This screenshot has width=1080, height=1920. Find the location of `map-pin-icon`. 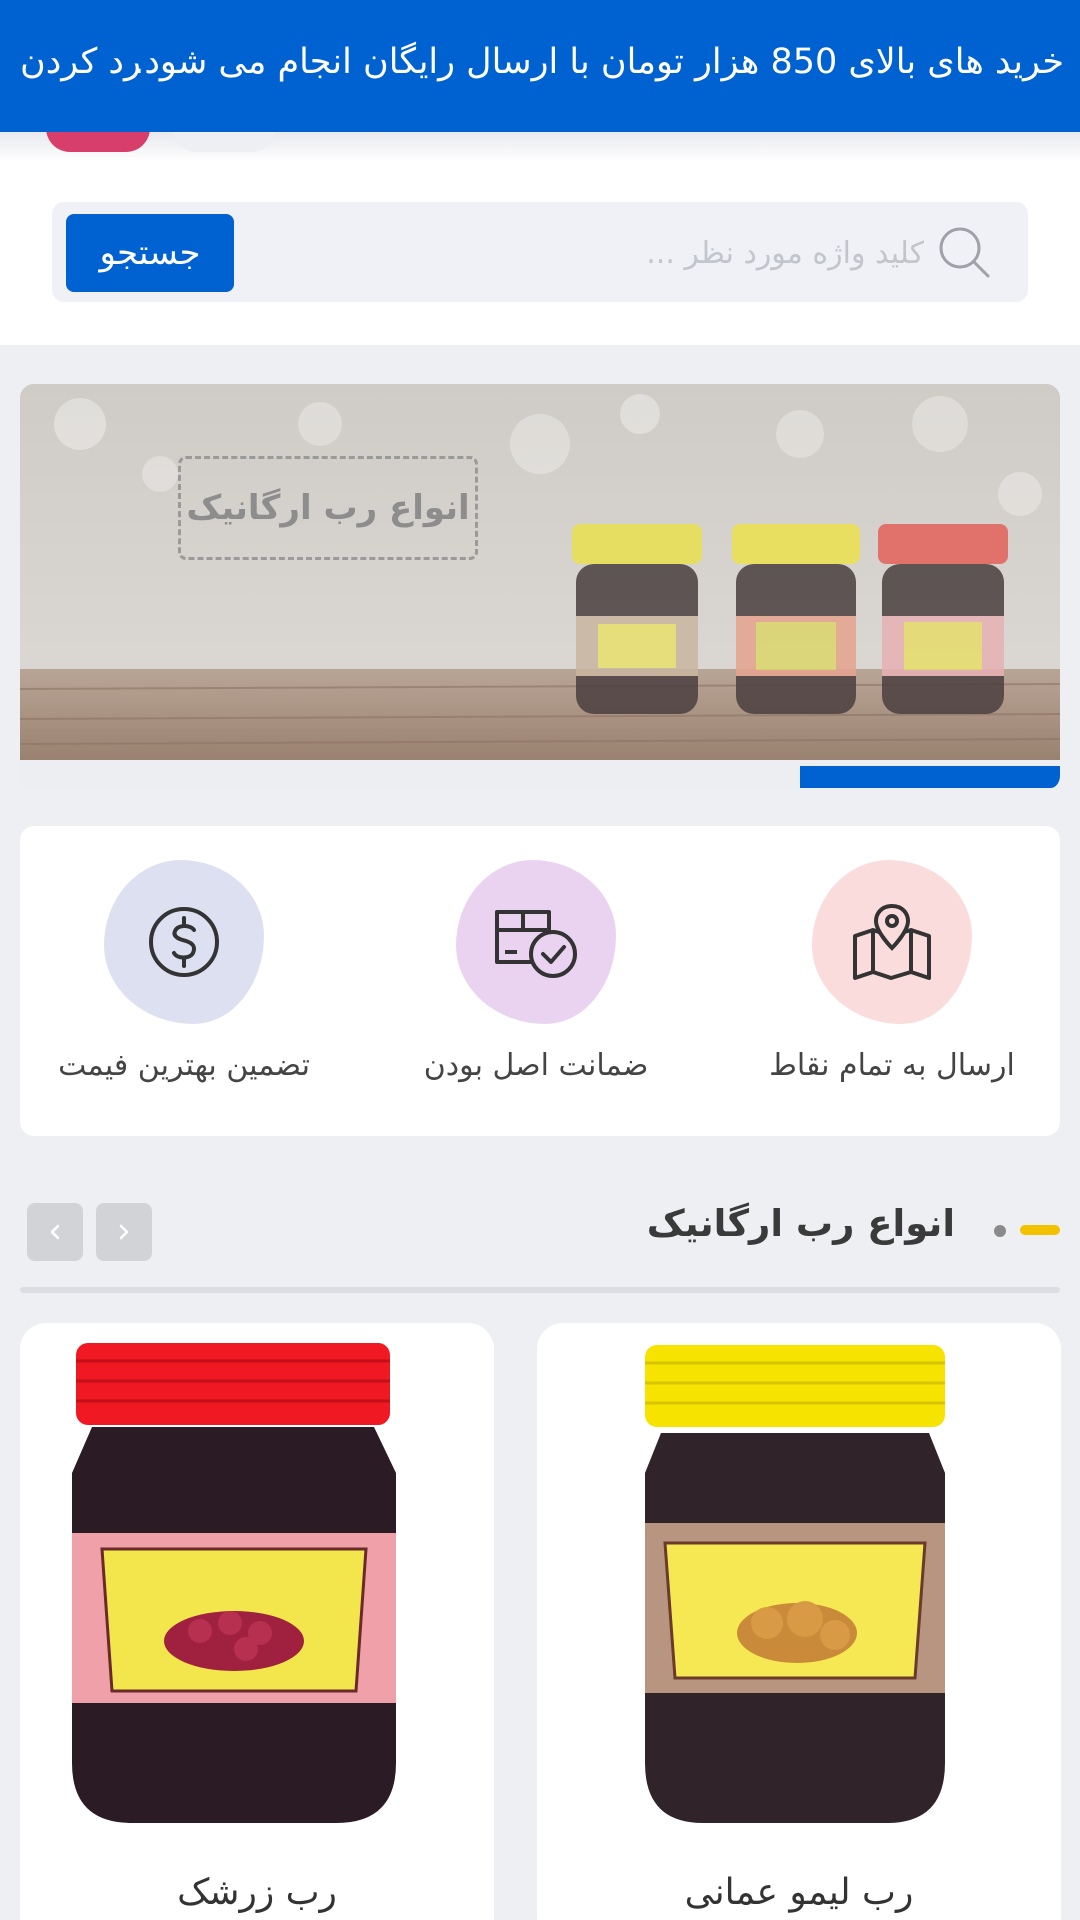

map-pin-icon is located at coordinates (892, 941).